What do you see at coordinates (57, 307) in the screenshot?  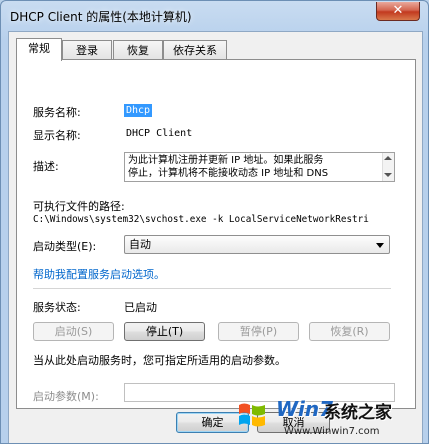 I see `service-status-label: 服务状态:` at bounding box center [57, 307].